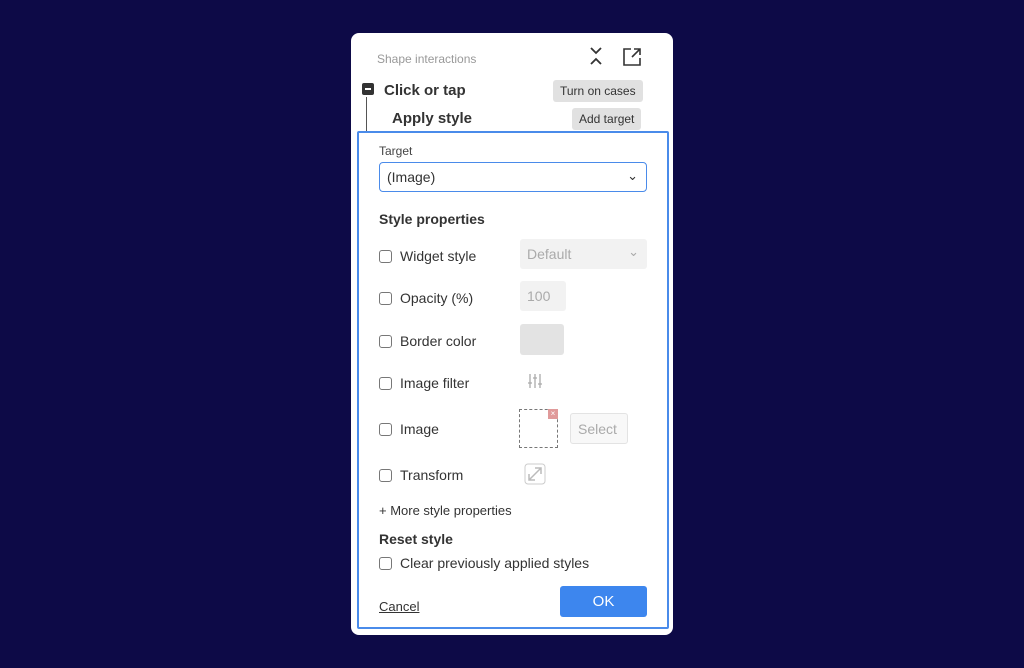 The height and width of the screenshot is (668, 1024). Describe the element at coordinates (385, 383) in the screenshot. I see `image-filter-checkbox` at that location.